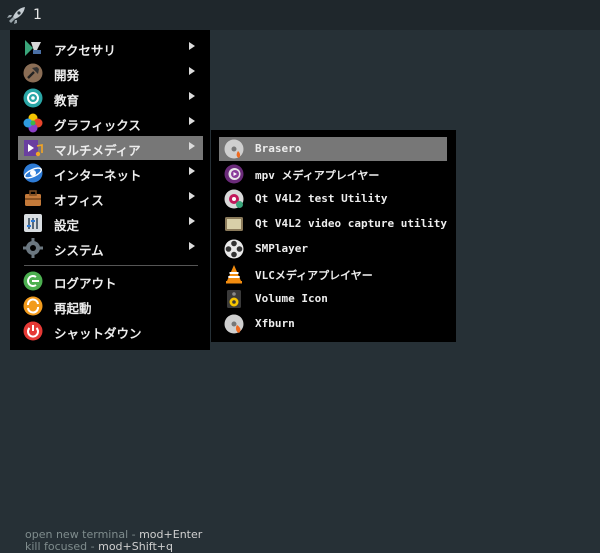 Image resolution: width=600 pixels, height=553 pixels. What do you see at coordinates (110, 48) in the screenshot?
I see `menu-item-accessories: アクセサリ` at bounding box center [110, 48].